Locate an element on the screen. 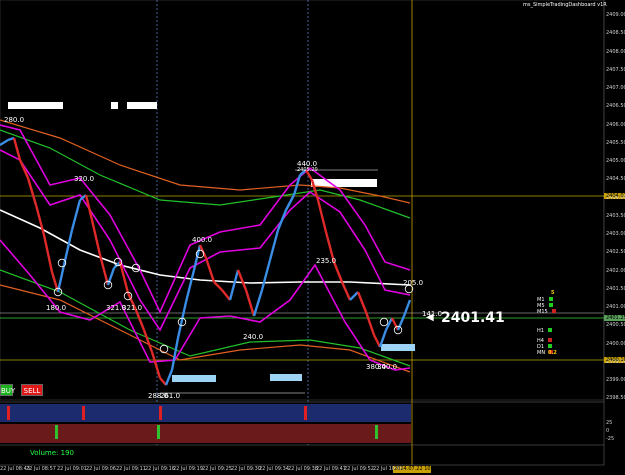  price-axis-label: 2407.50 is located at coordinates (615, 69).